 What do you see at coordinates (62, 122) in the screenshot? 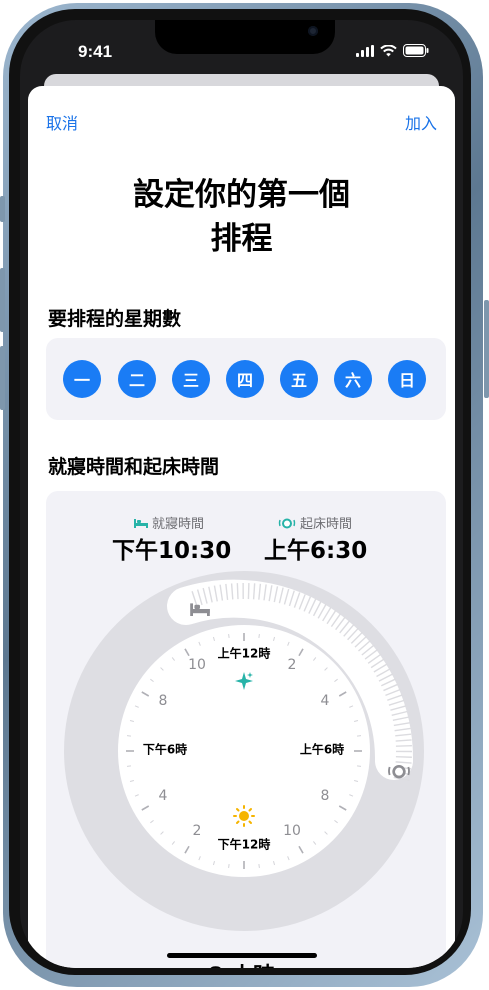
I see `cancel-button: 取消` at bounding box center [62, 122].